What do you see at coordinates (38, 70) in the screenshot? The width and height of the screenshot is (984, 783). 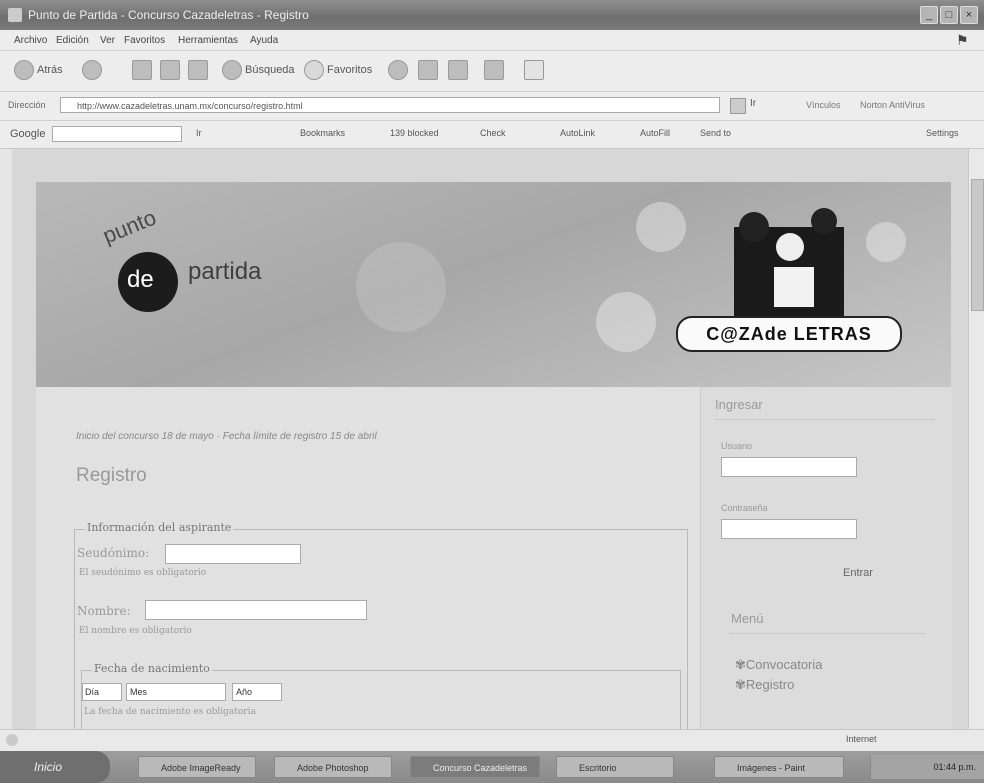 I see `back-button: Atrás` at bounding box center [38, 70].